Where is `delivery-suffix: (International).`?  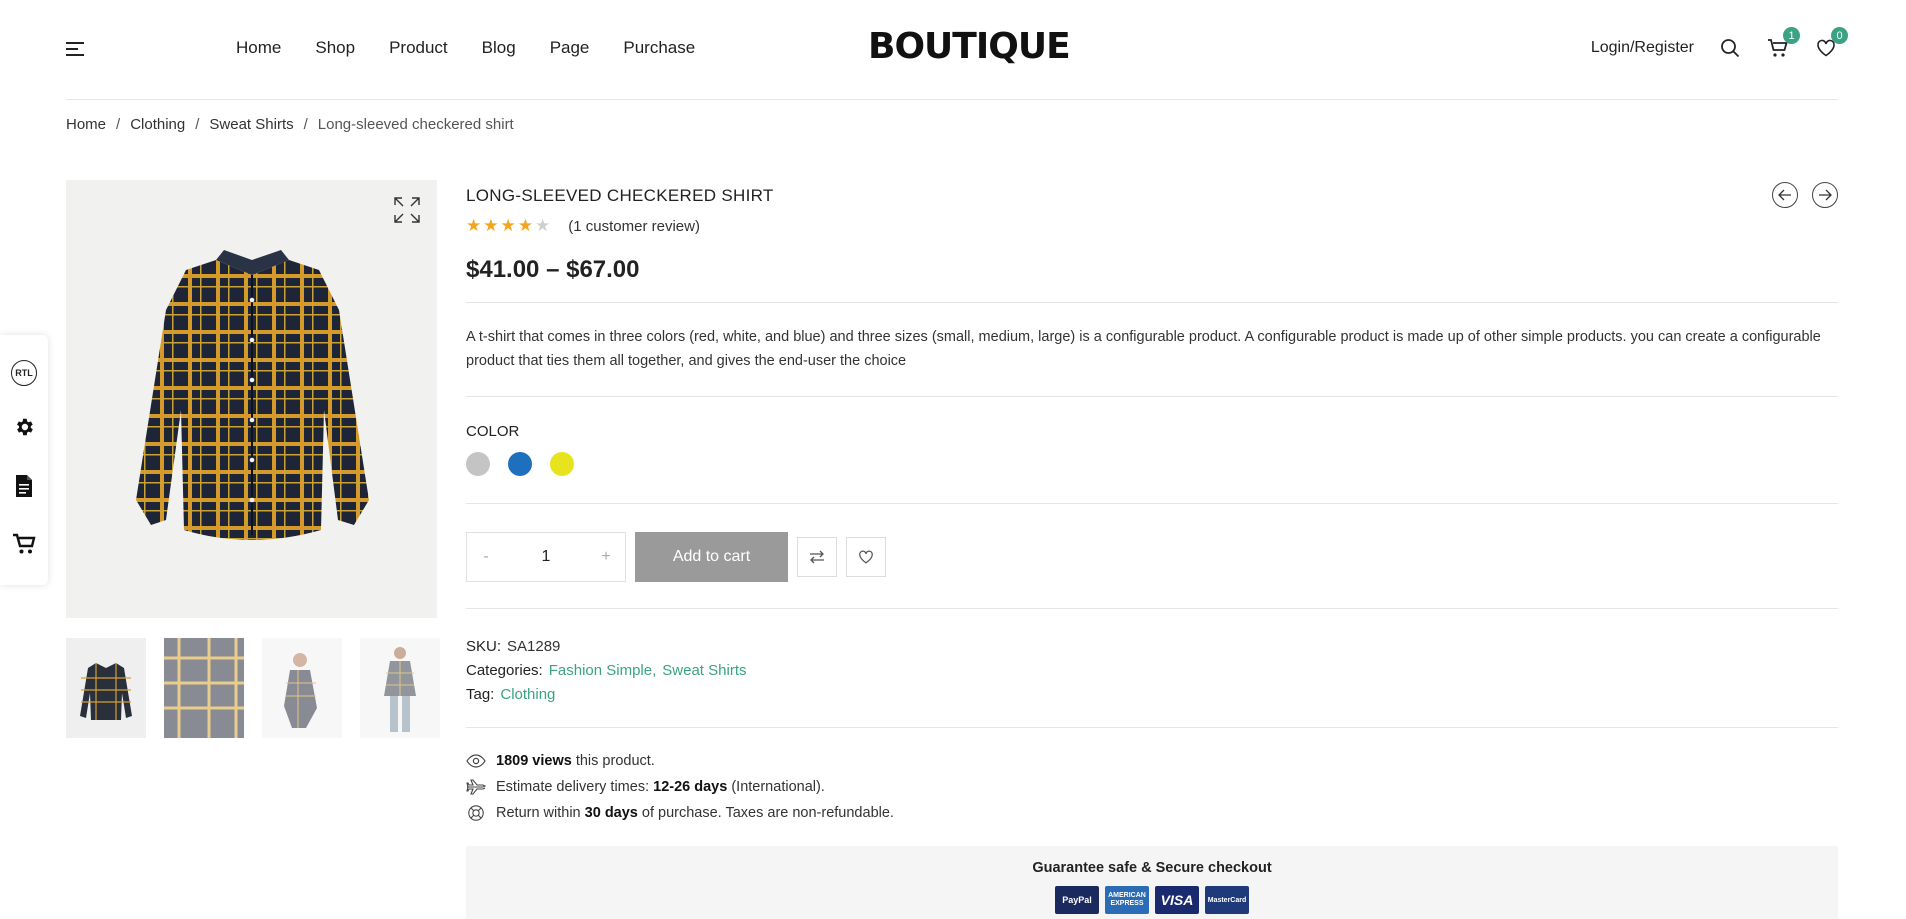
delivery-suffix: (International). is located at coordinates (778, 787).